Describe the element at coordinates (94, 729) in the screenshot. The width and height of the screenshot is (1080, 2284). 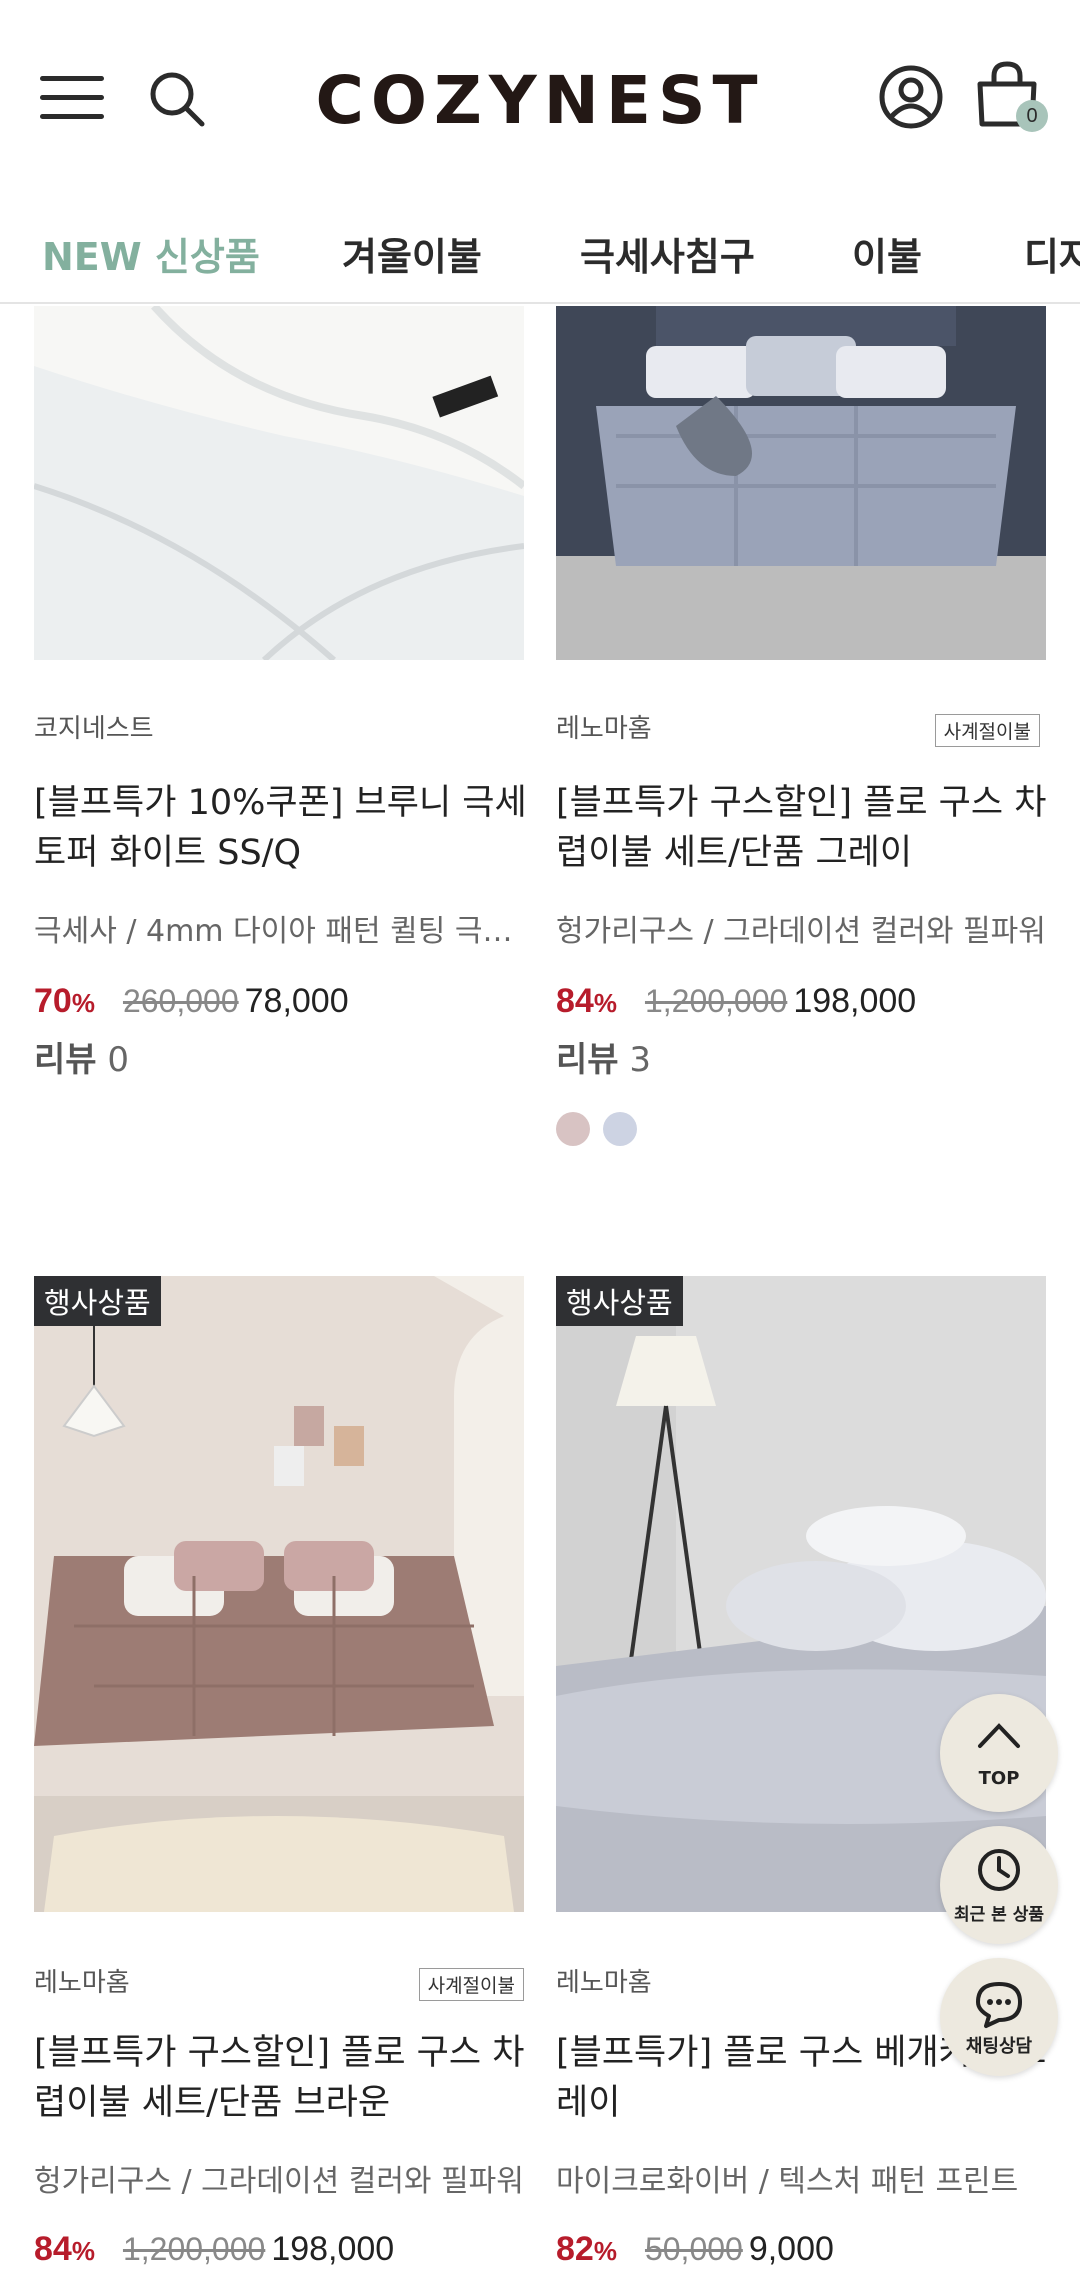
I see `product-brand: 코지네스트` at that location.